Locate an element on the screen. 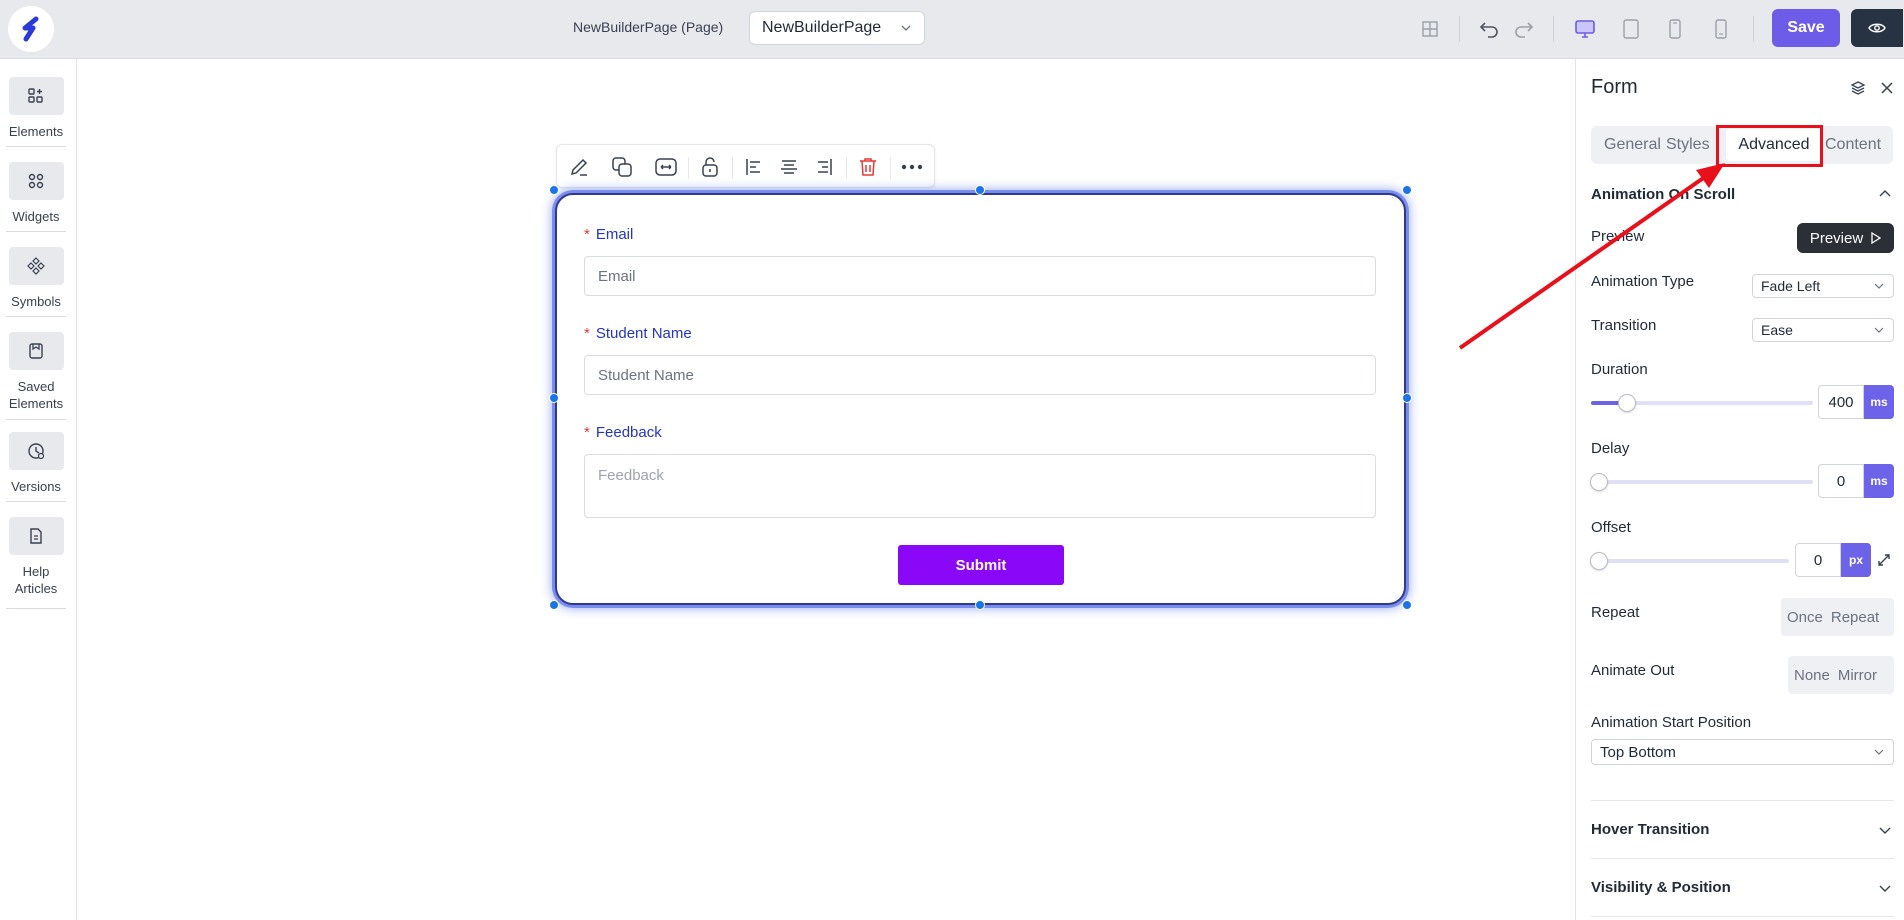  unlock-icon is located at coordinates (710, 167).